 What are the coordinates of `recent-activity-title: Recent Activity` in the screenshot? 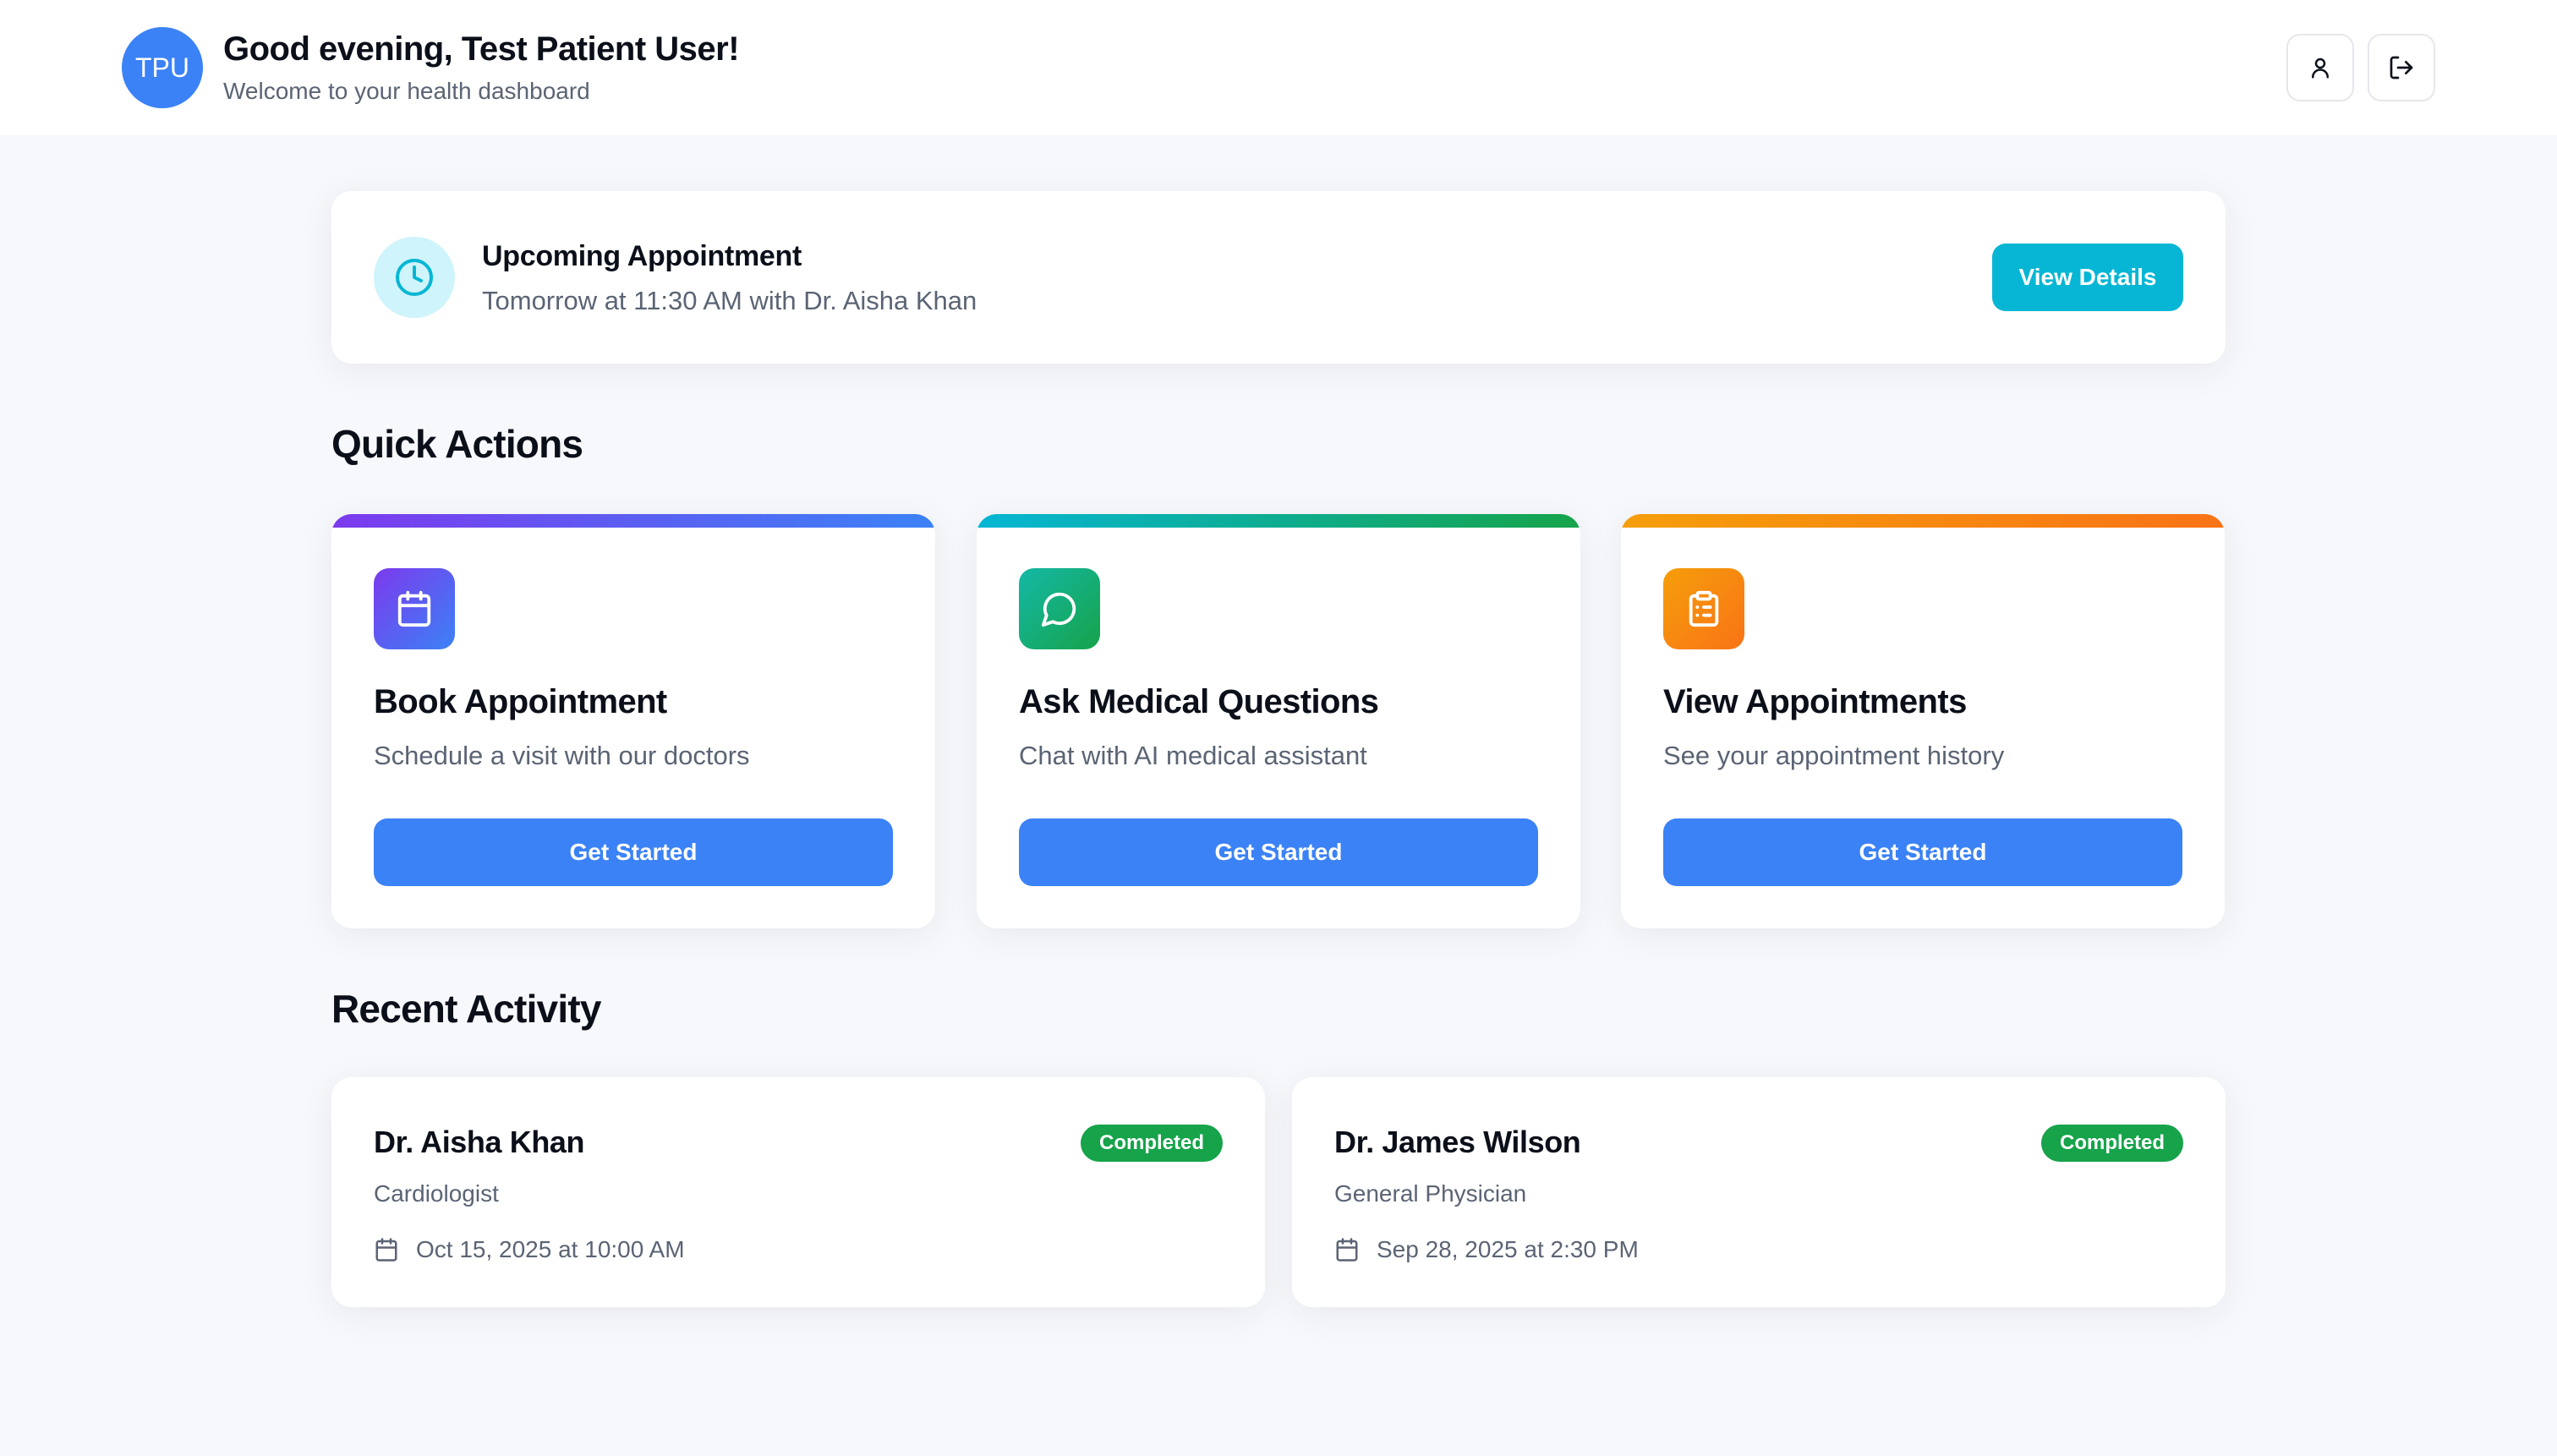 It's located at (466, 1009).